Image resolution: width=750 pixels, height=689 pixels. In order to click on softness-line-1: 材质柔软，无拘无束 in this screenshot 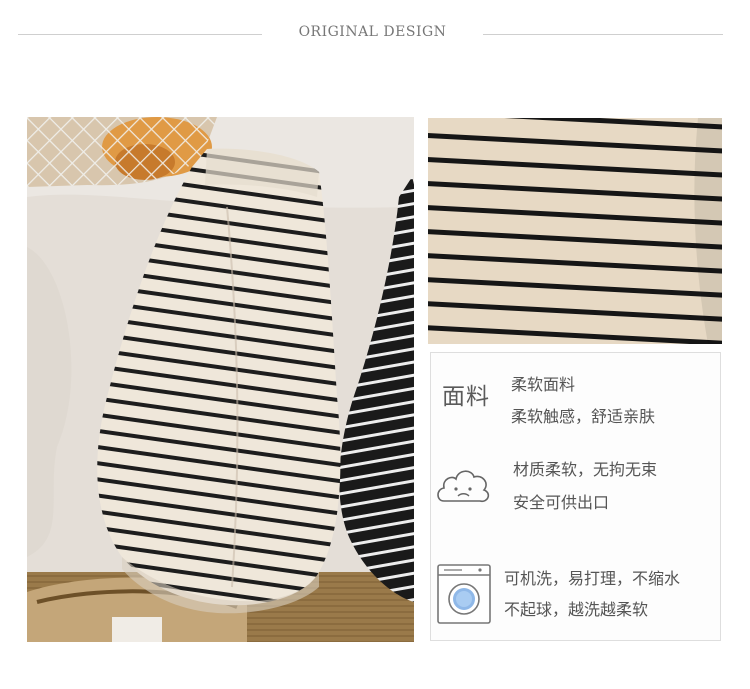, I will do `click(585, 469)`.